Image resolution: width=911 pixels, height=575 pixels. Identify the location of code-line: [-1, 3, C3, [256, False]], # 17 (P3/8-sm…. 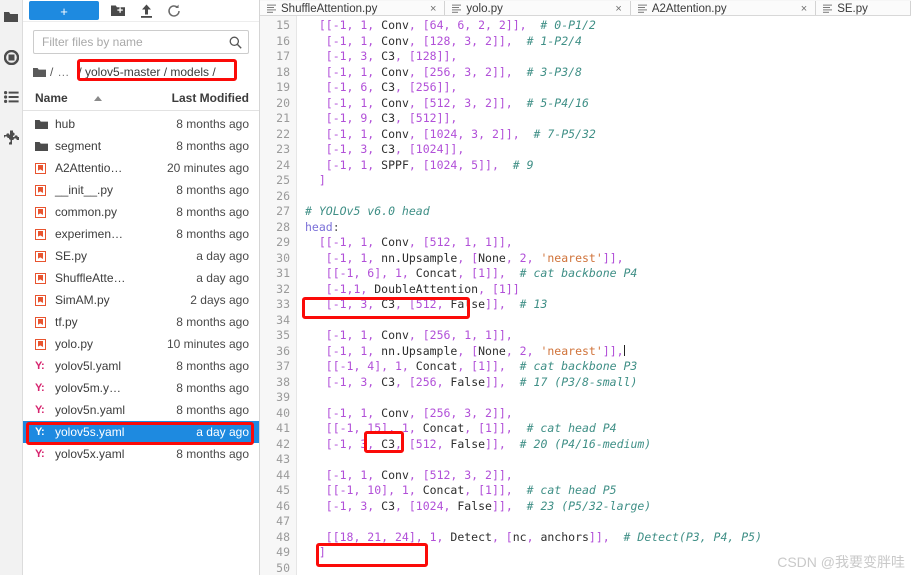
(608, 383).